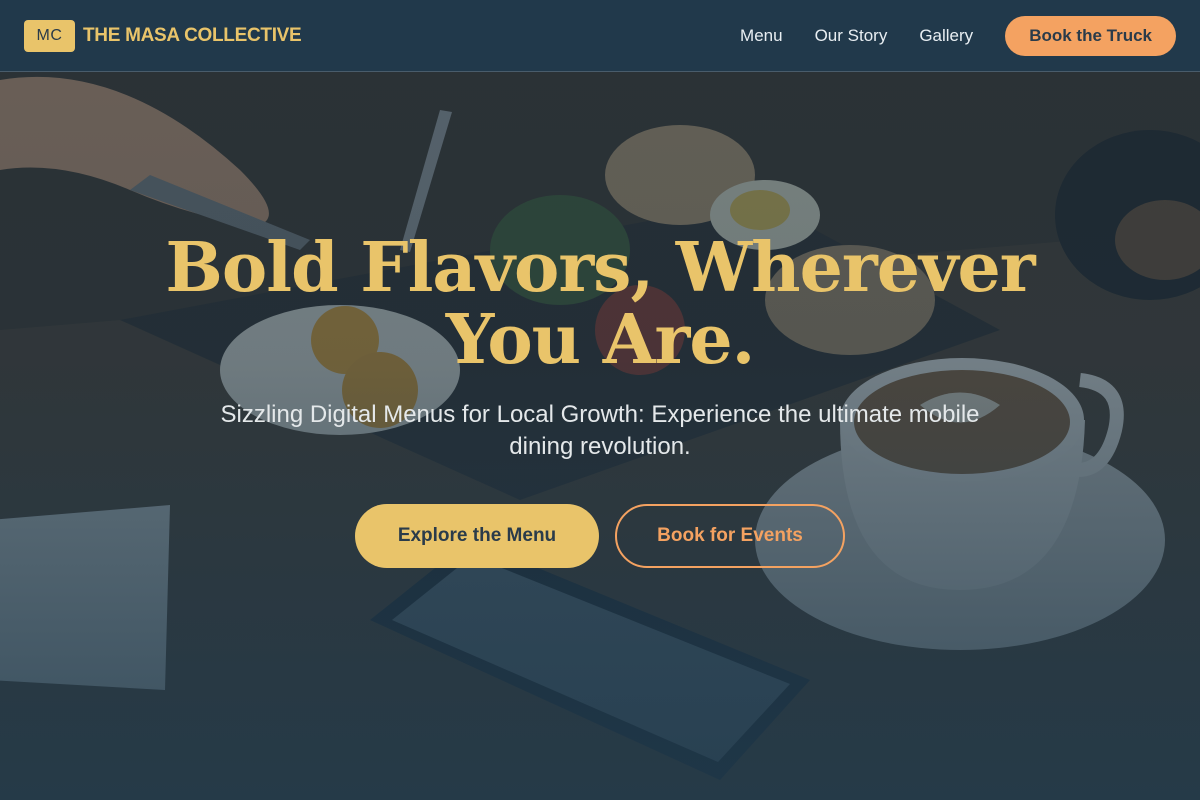 The image size is (1200, 800). Describe the element at coordinates (600, 304) in the screenshot. I see `hero-headline: Bold Flavors, Wherever You Are.` at that location.